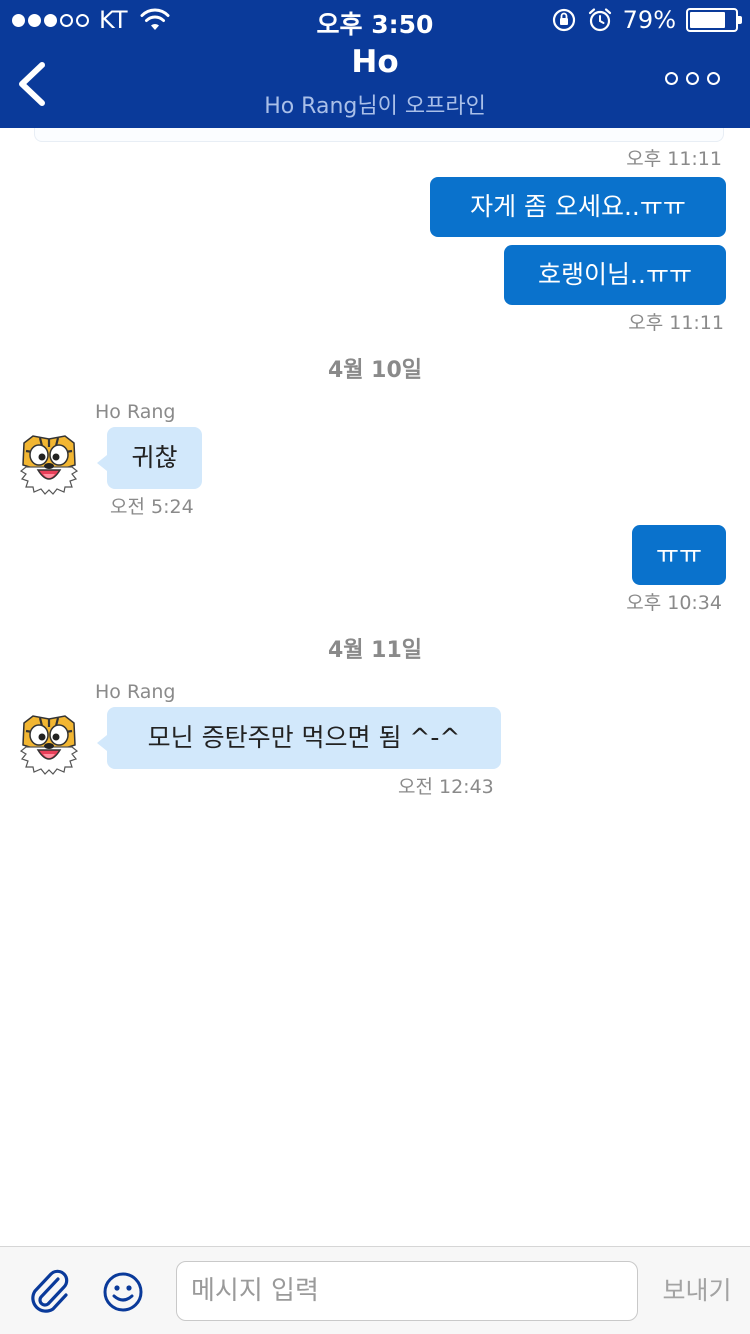  I want to click on more-options-button, so click(692, 78).